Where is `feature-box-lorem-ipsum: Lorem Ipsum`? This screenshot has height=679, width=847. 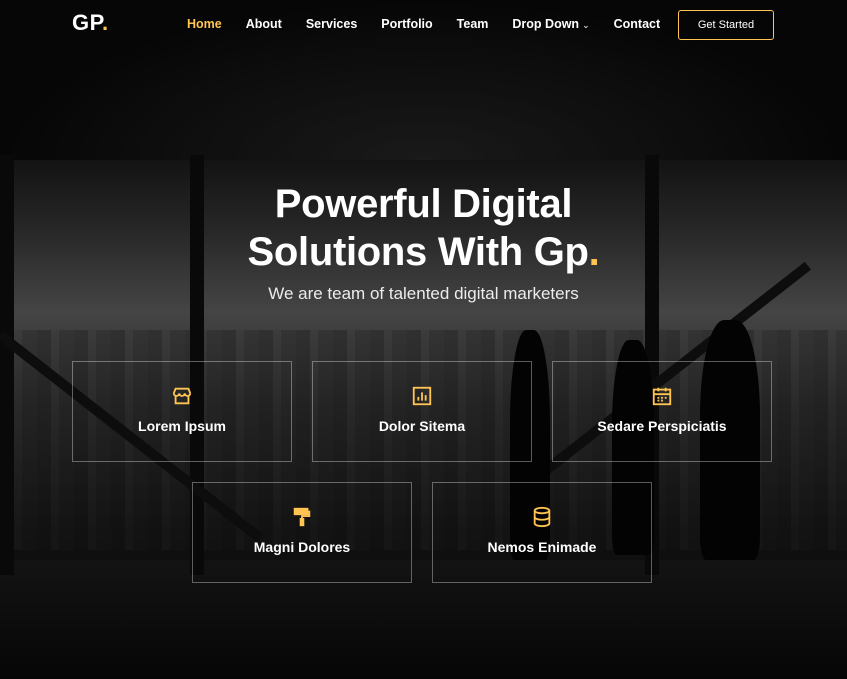
feature-box-lorem-ipsum: Lorem Ipsum is located at coordinates (182, 411).